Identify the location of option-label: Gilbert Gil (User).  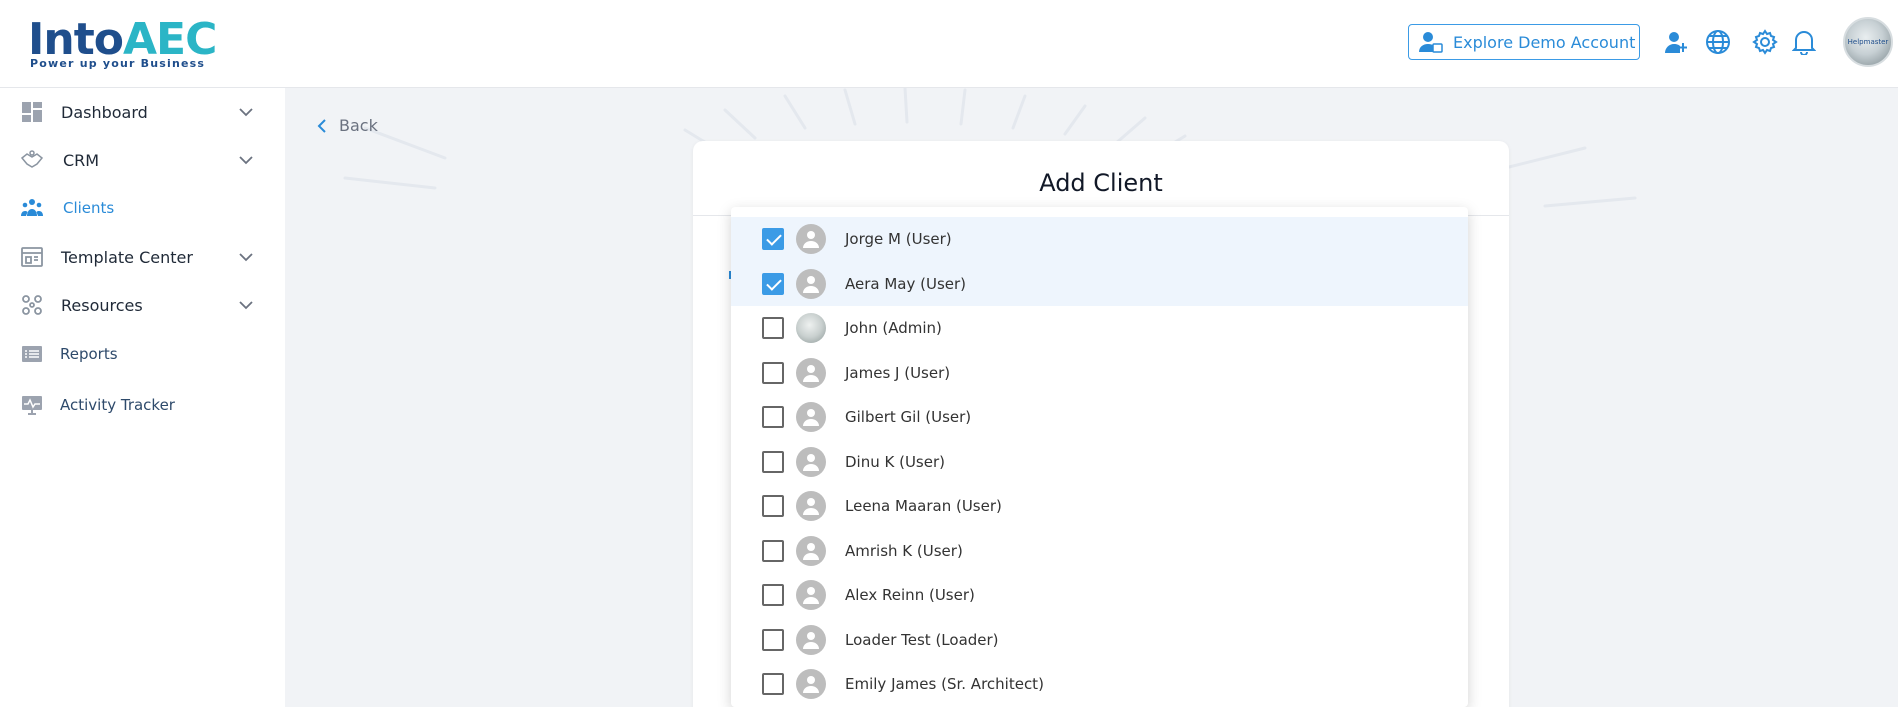
(908, 417).